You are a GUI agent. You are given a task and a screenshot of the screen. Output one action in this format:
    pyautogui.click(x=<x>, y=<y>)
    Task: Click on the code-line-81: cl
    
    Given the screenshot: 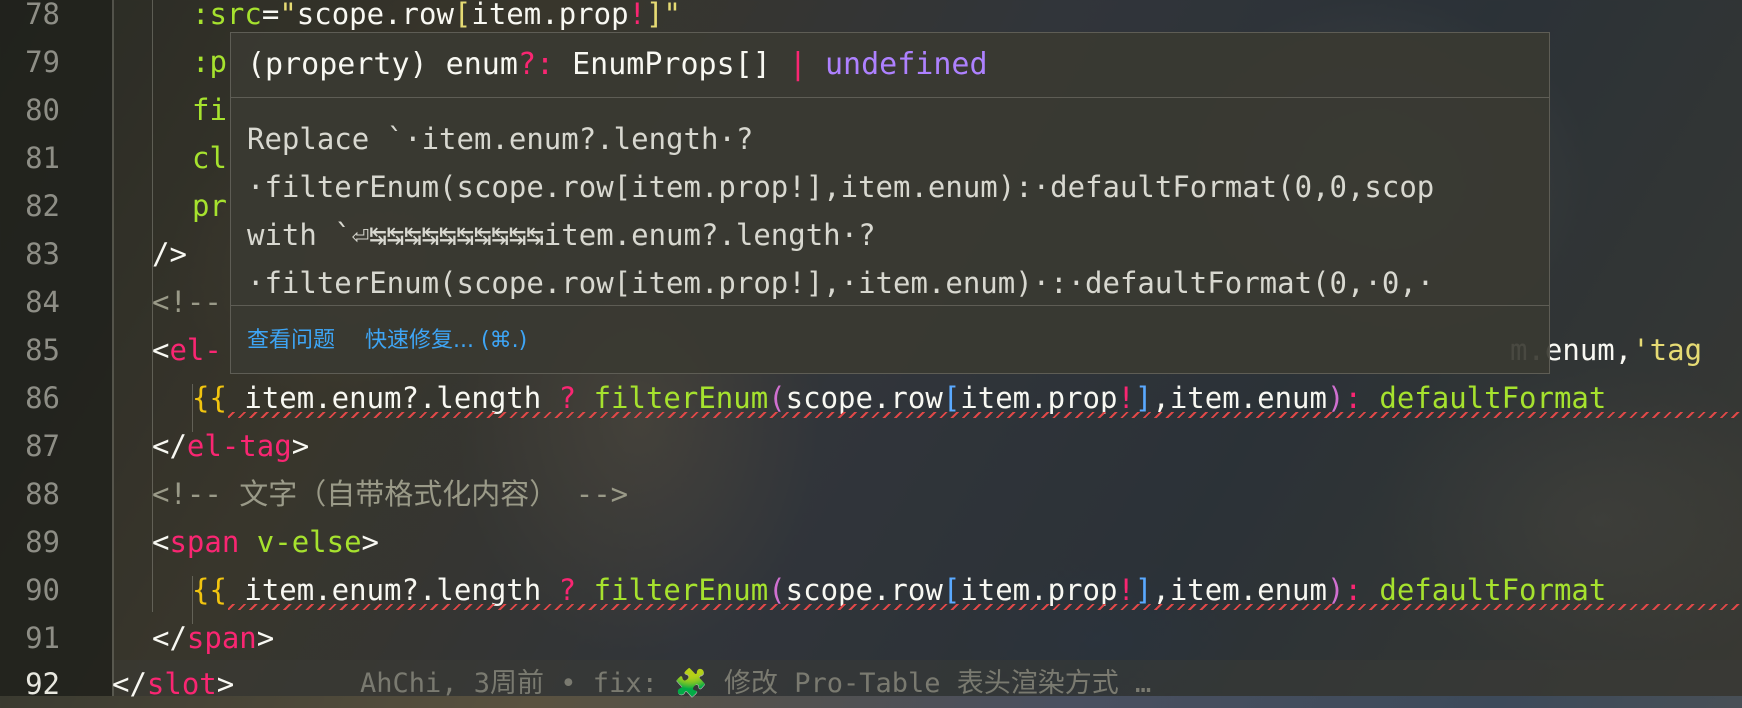 What is the action you would take?
    pyautogui.click(x=209, y=158)
    